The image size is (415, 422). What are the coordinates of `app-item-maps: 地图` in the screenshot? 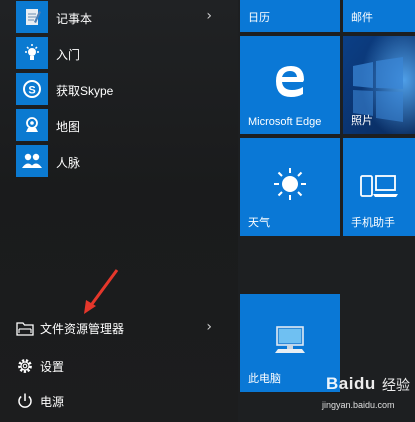 It's located at (116, 125).